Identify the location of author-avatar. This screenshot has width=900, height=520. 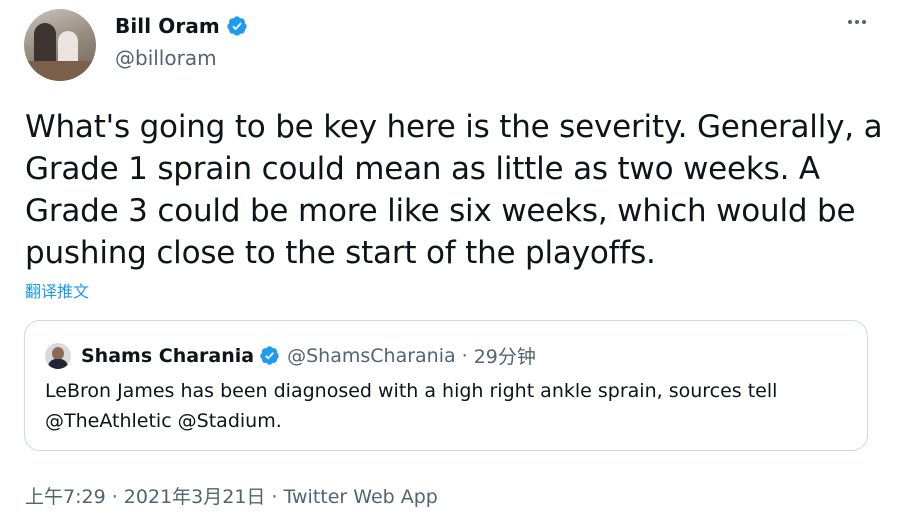
(60, 45).